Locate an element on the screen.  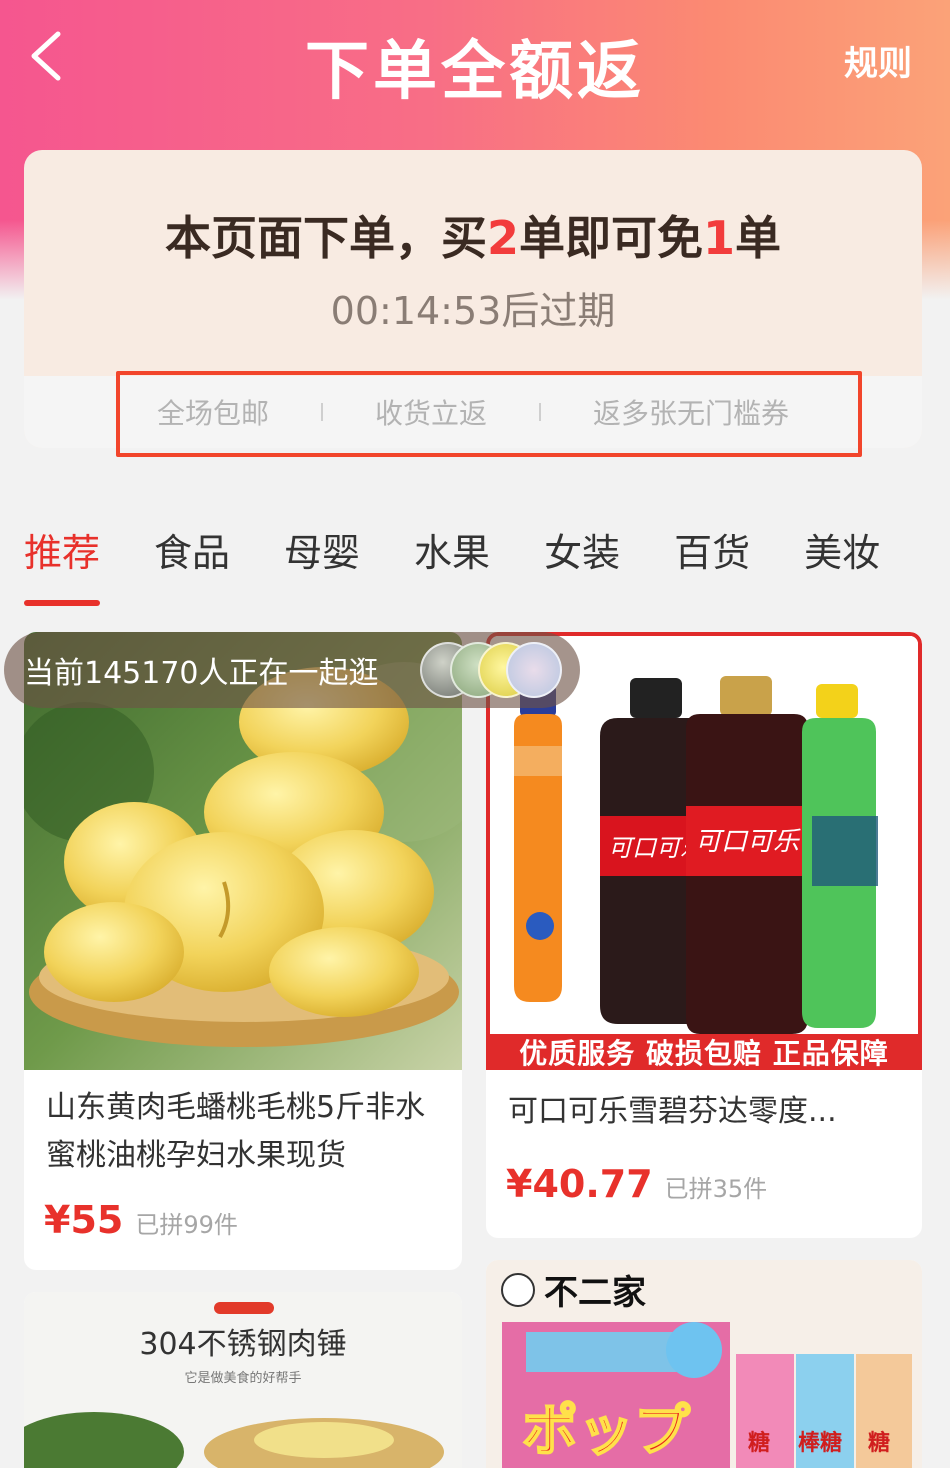
avatar-group is located at coordinates (491, 670).